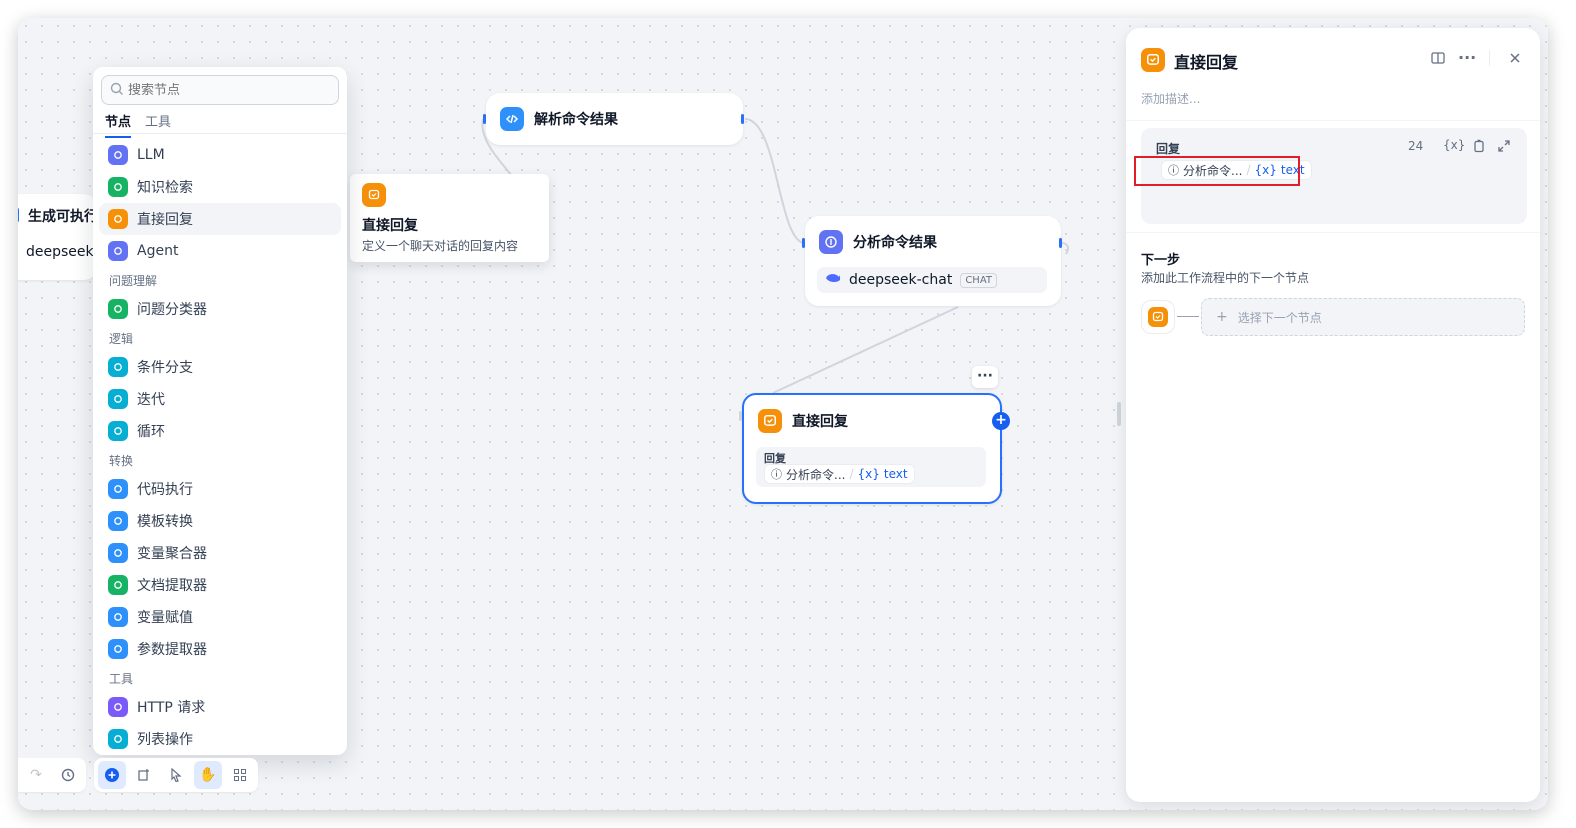 This screenshot has width=1576, height=828. What do you see at coordinates (985, 377) in the screenshot?
I see `node-more-button: ···` at bounding box center [985, 377].